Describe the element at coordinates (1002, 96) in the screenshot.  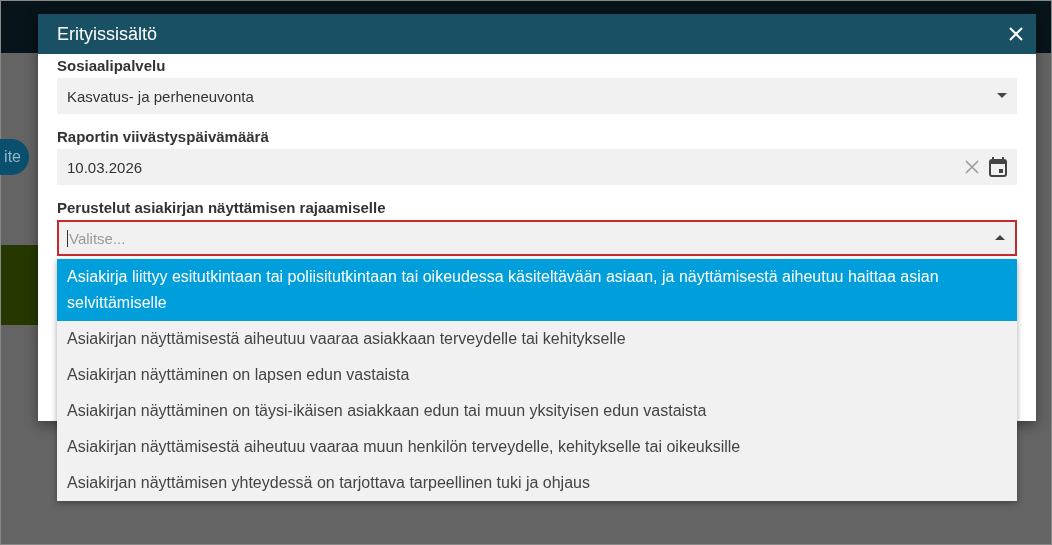
I see `caret-icon` at that location.